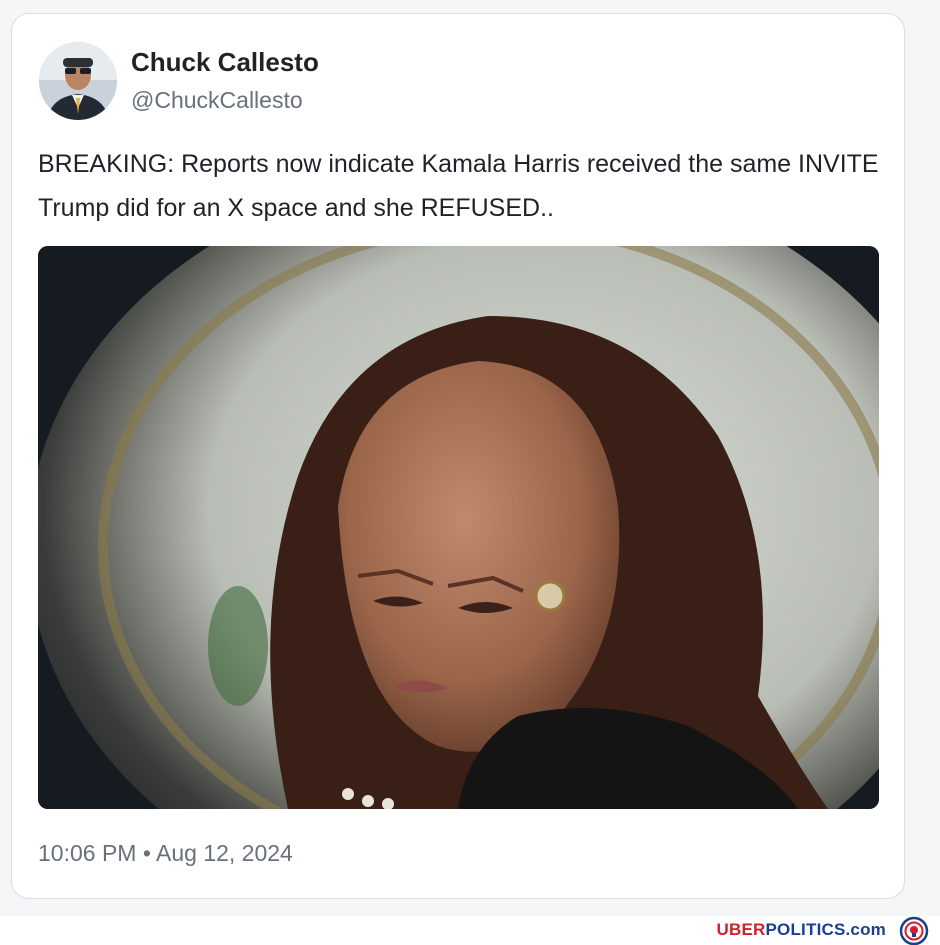 The width and height of the screenshot is (940, 945). I want to click on user-handle: @ChuckCallesto, so click(217, 100).